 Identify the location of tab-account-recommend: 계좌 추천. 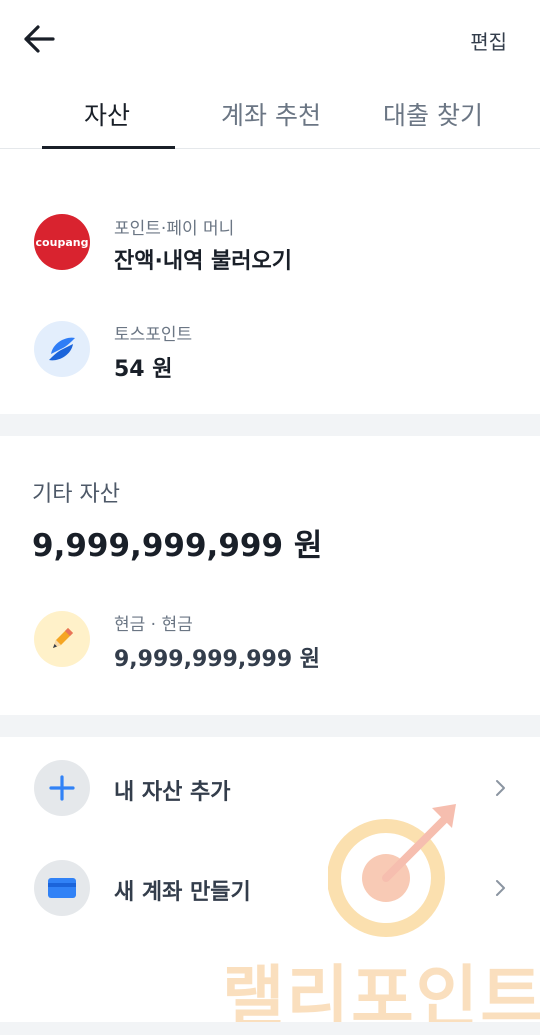
(271, 114).